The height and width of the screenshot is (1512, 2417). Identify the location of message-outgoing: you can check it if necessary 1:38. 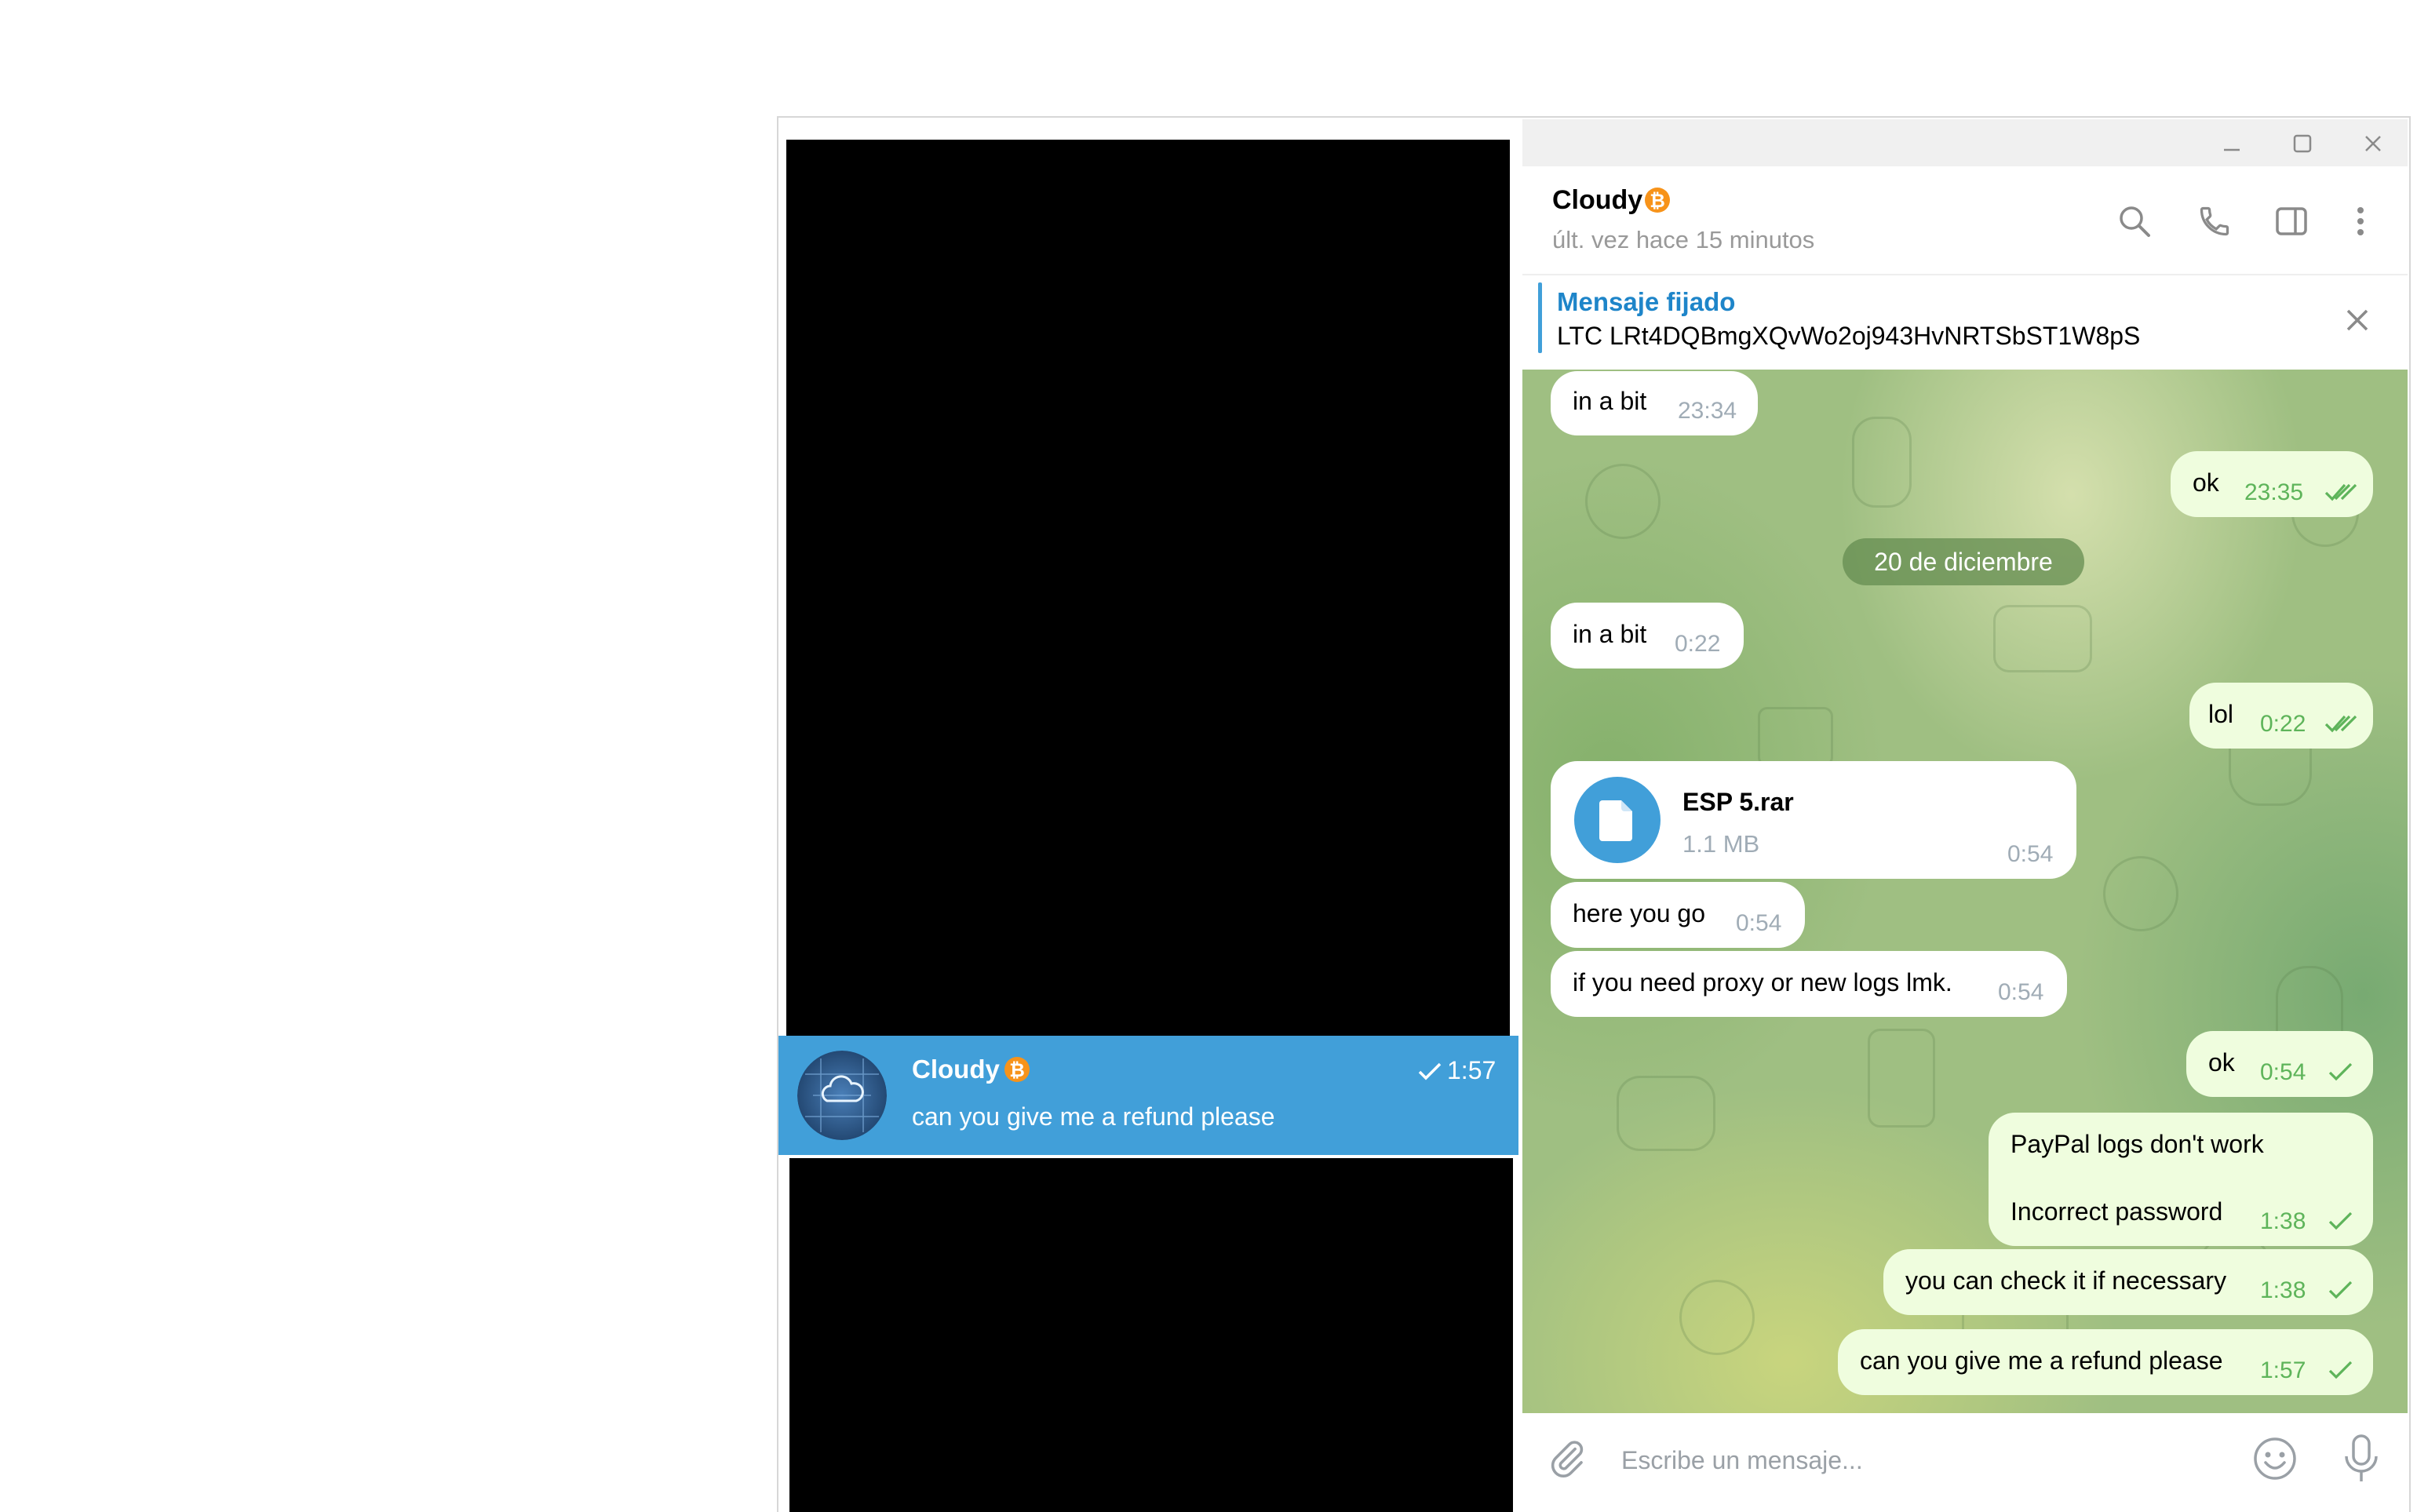
(2128, 1282).